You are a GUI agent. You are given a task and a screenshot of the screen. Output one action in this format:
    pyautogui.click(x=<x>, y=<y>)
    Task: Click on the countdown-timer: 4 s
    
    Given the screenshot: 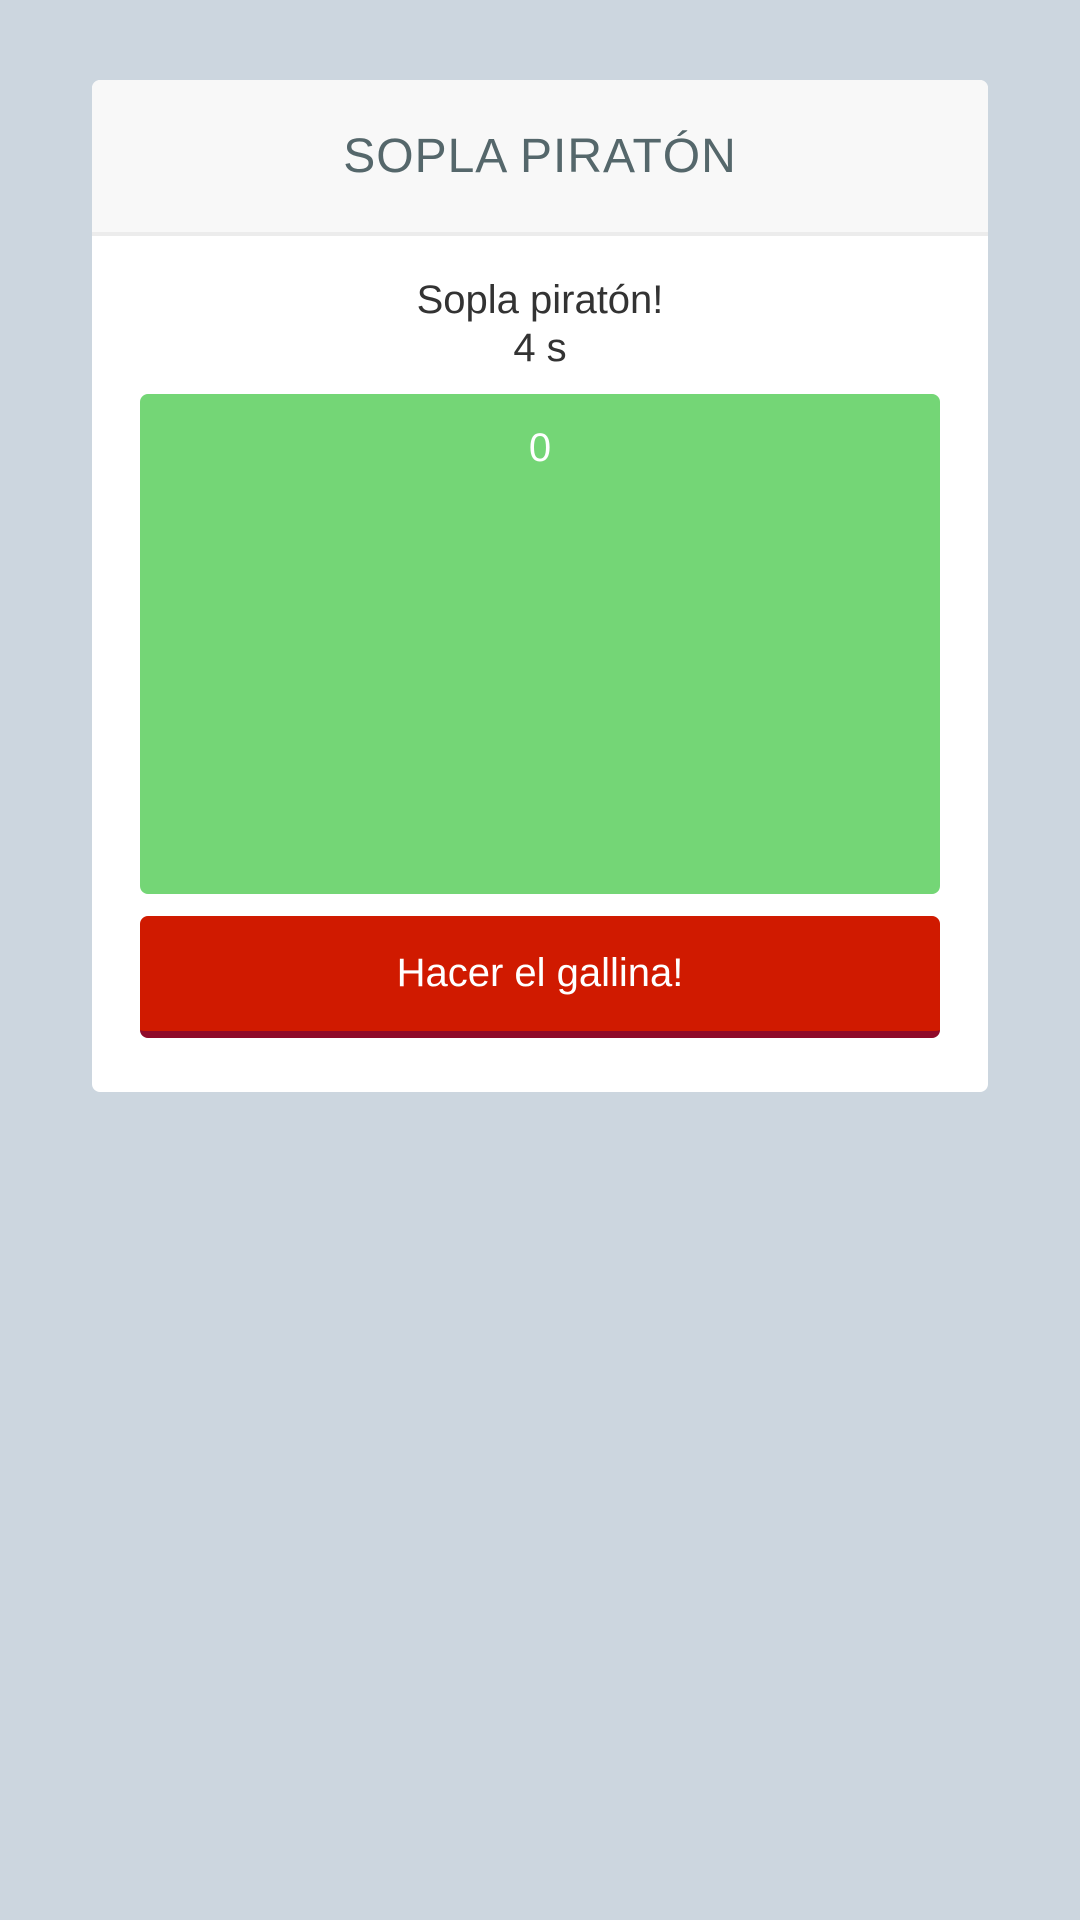 What is the action you would take?
    pyautogui.click(x=540, y=348)
    